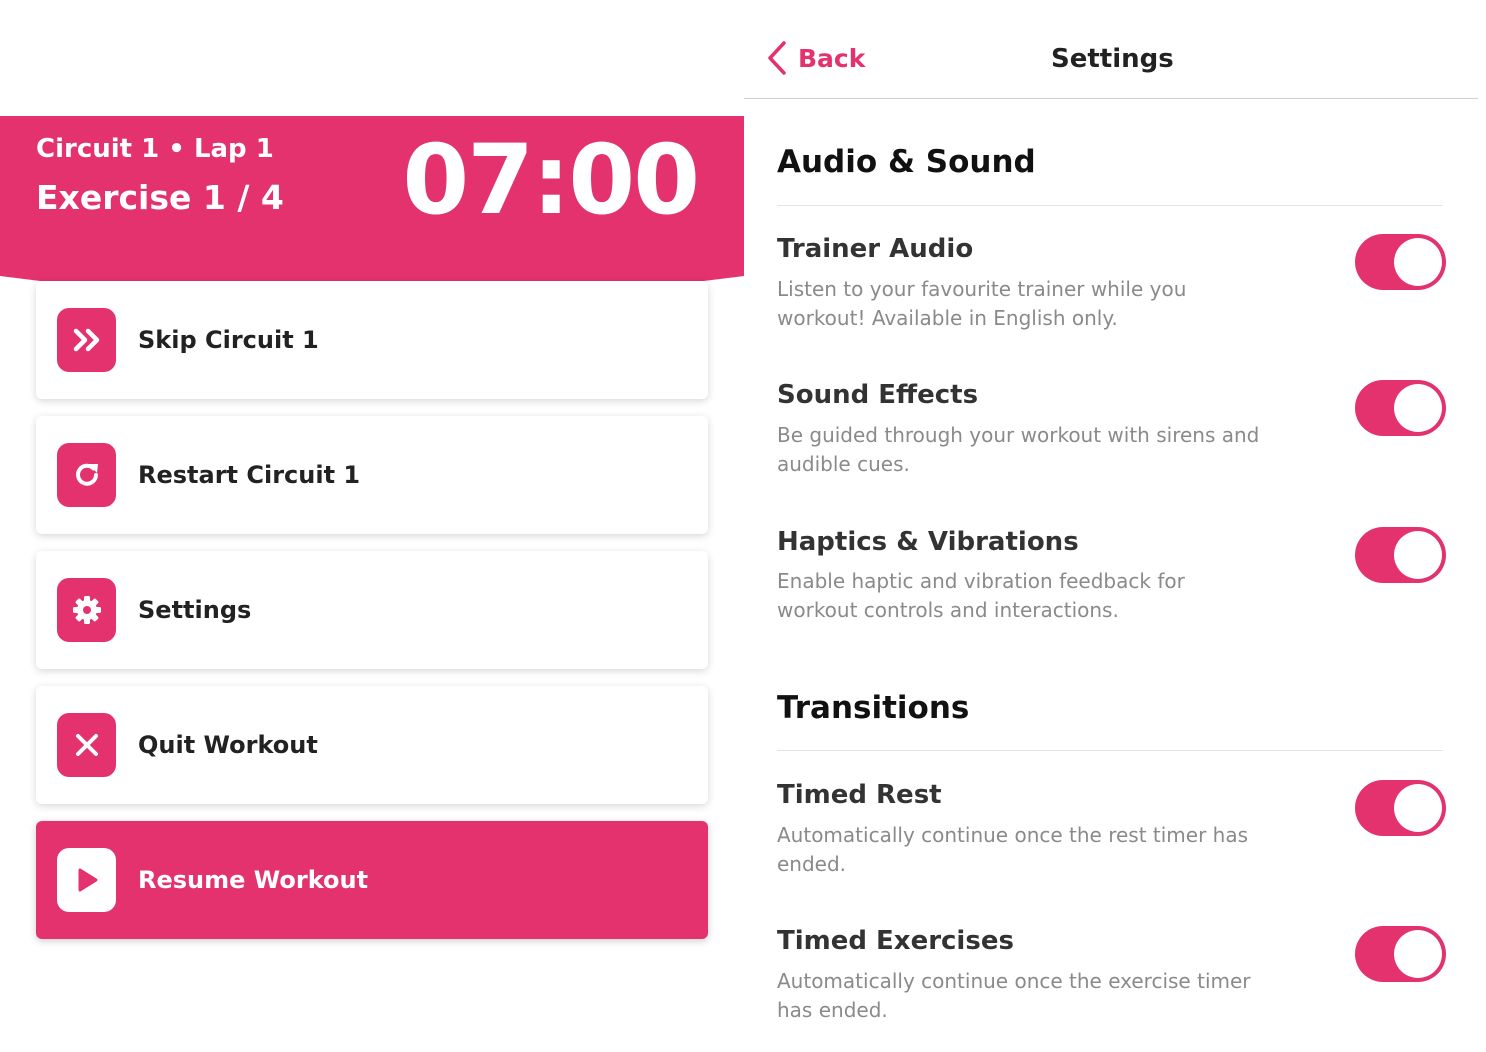 Image resolution: width=1486 pixels, height=1052 pixels. Describe the element at coordinates (86, 880) in the screenshot. I see `play-icon` at that location.